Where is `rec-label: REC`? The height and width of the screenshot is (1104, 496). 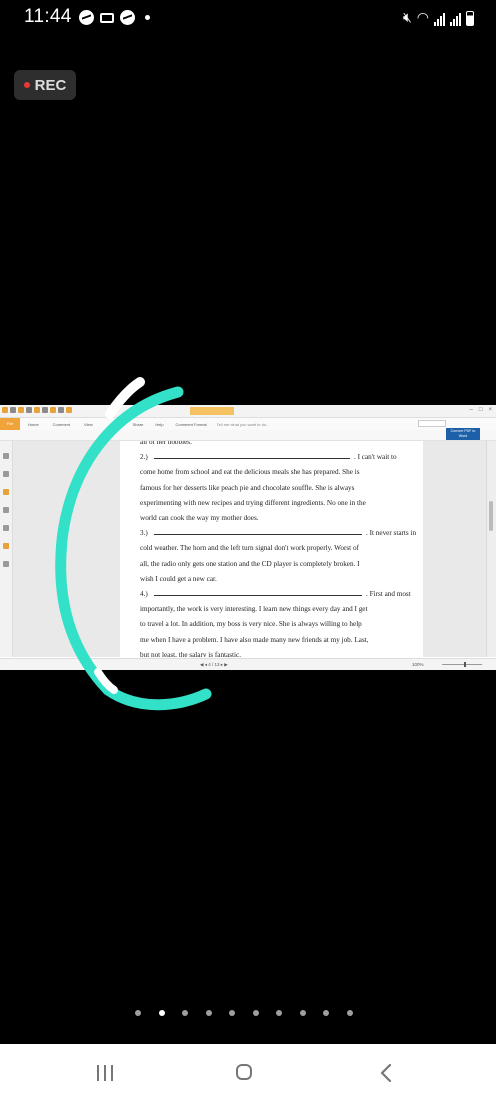
rec-label: REC is located at coordinates (50, 85).